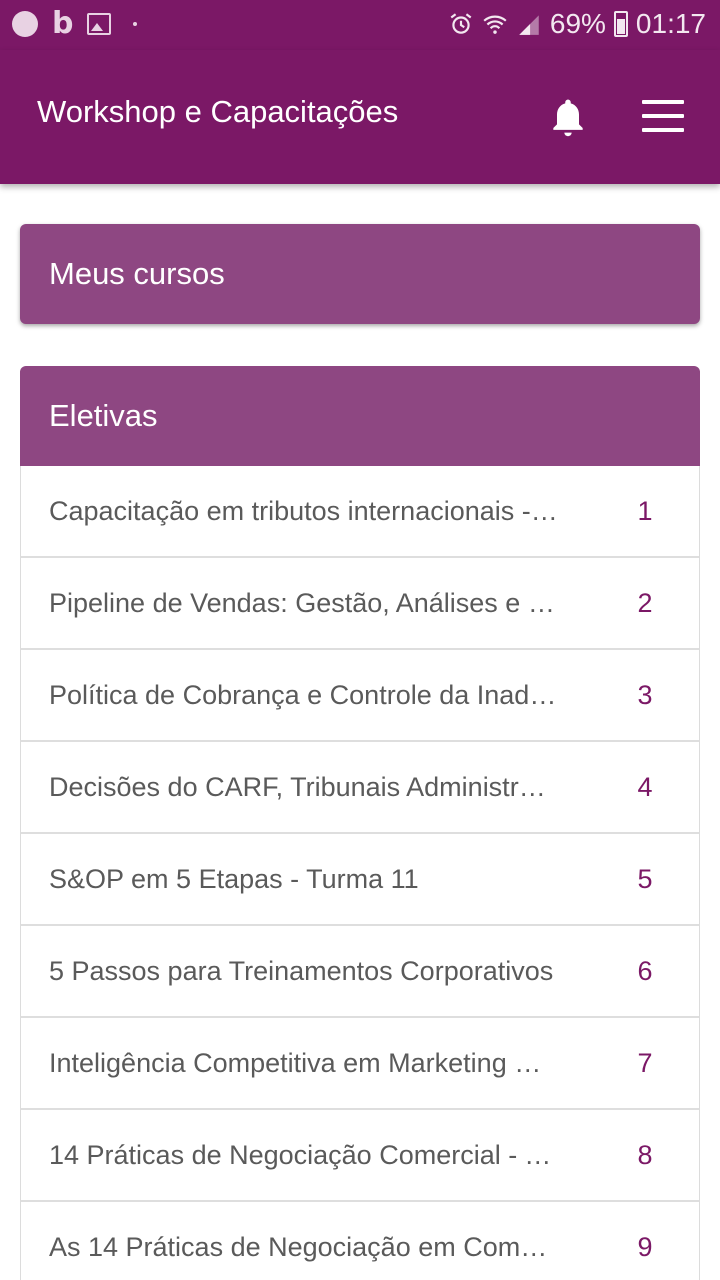 The image size is (720, 1280). I want to click on course-number: 9, so click(645, 1247).